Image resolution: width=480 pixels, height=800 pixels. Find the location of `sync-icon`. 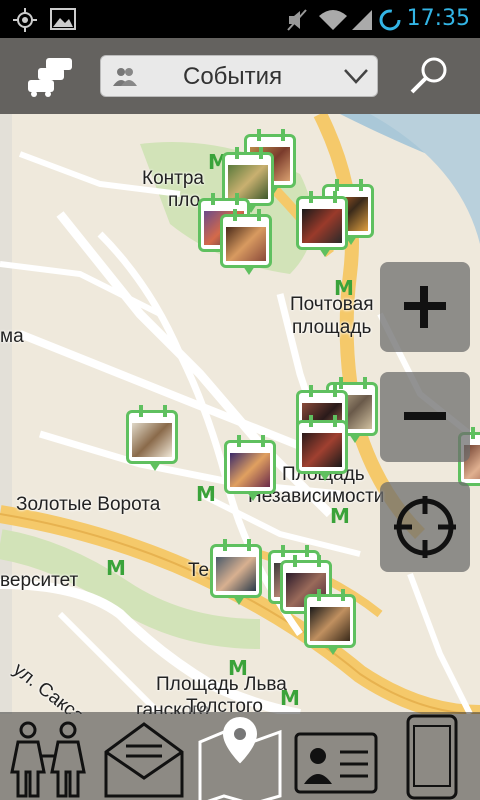

sync-icon is located at coordinates (390, 20).